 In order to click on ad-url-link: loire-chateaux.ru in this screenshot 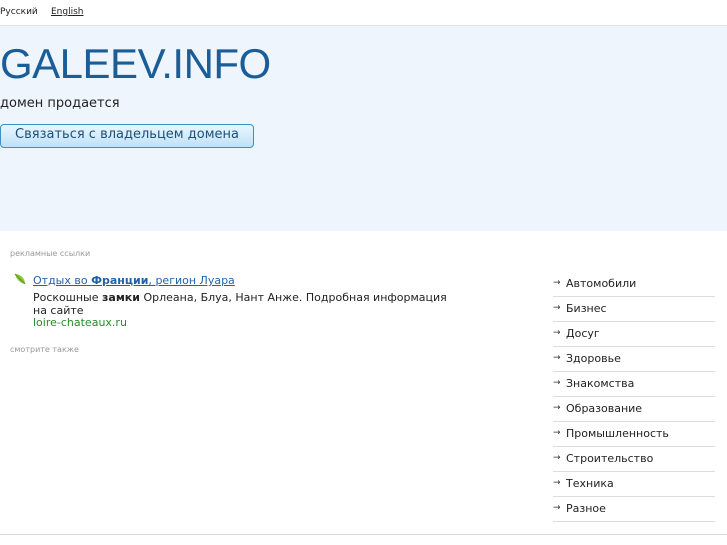, I will do `click(80, 322)`.